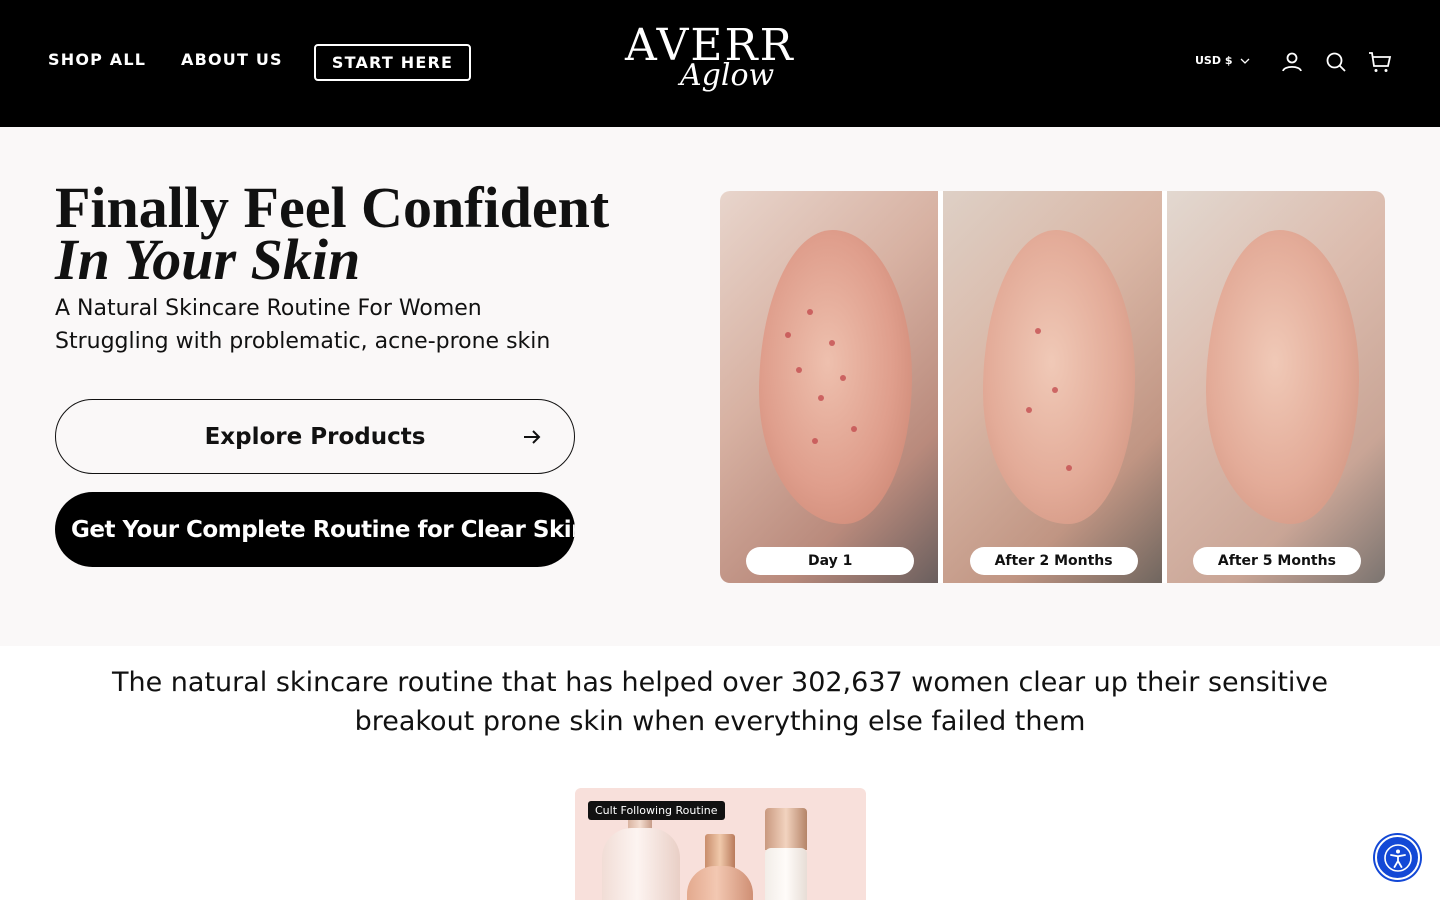  I want to click on accessibility-button, so click(1397, 857).